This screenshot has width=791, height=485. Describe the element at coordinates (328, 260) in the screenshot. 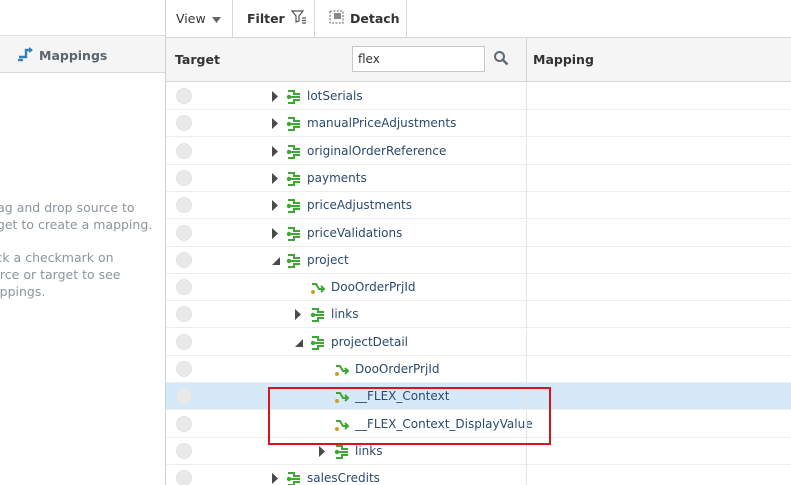

I see `tree-node-label: project` at that location.